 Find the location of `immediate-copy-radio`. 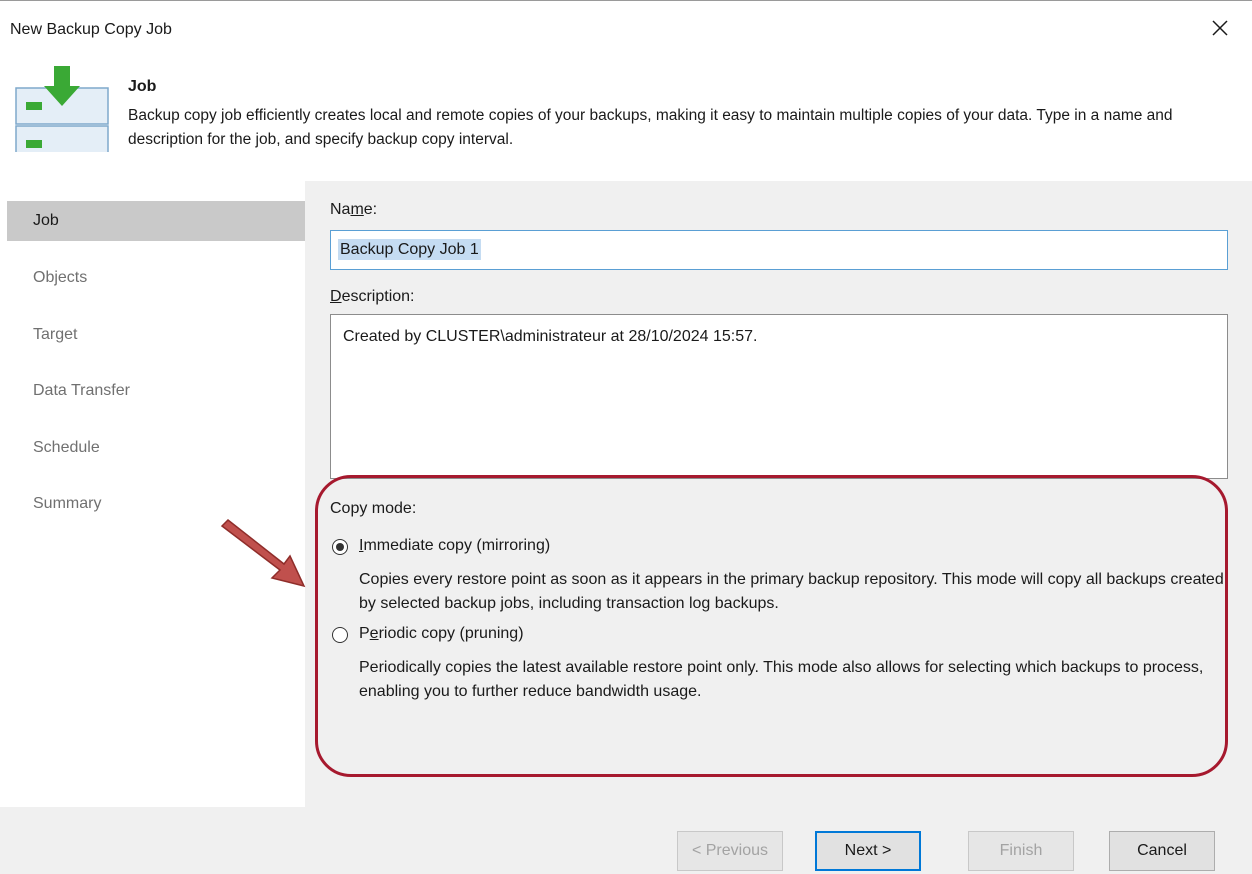

immediate-copy-radio is located at coordinates (340, 547).